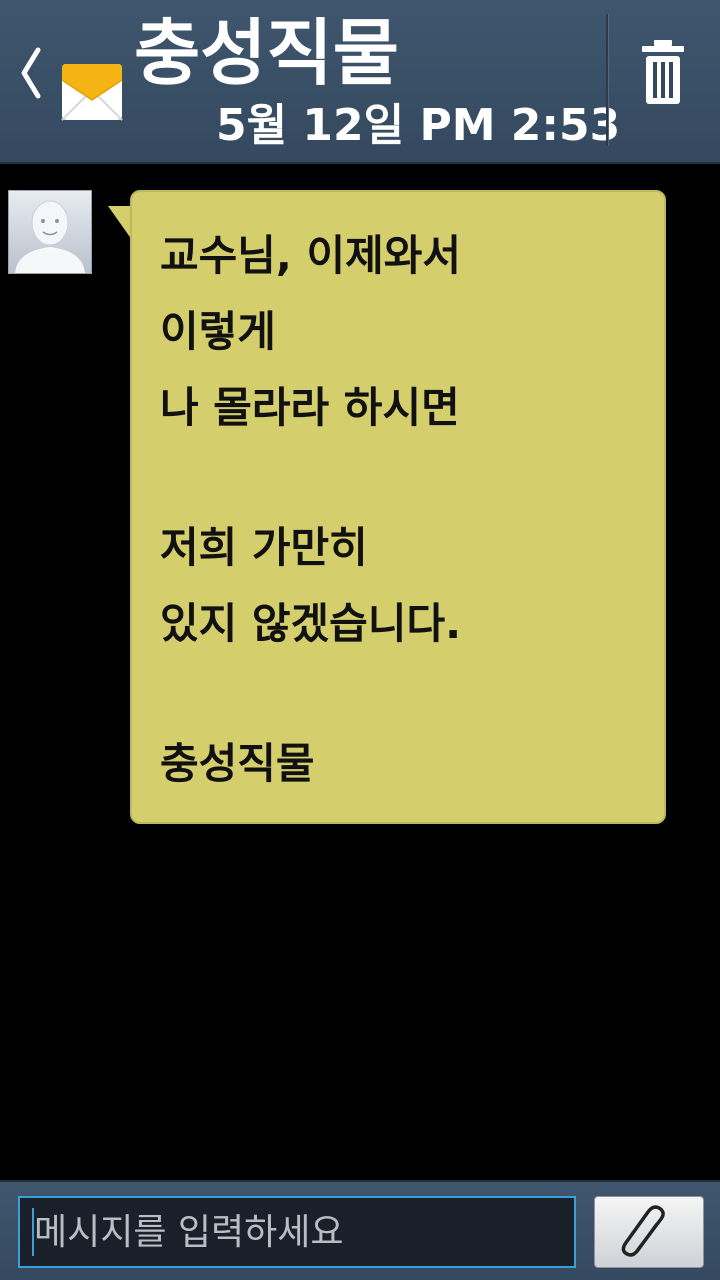 This screenshot has height=1280, width=720. I want to click on sender-avatar, so click(50, 232).